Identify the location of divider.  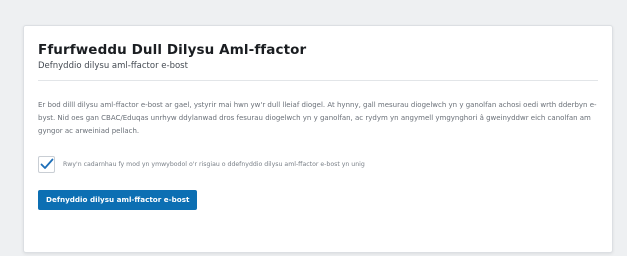
(318, 80).